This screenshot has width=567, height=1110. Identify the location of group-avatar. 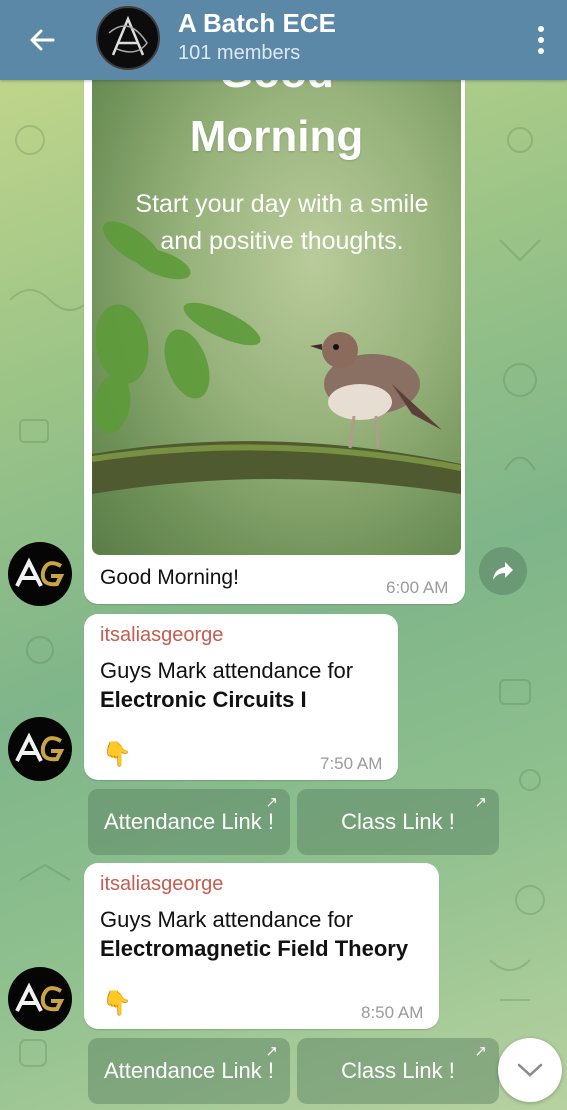
(128, 38).